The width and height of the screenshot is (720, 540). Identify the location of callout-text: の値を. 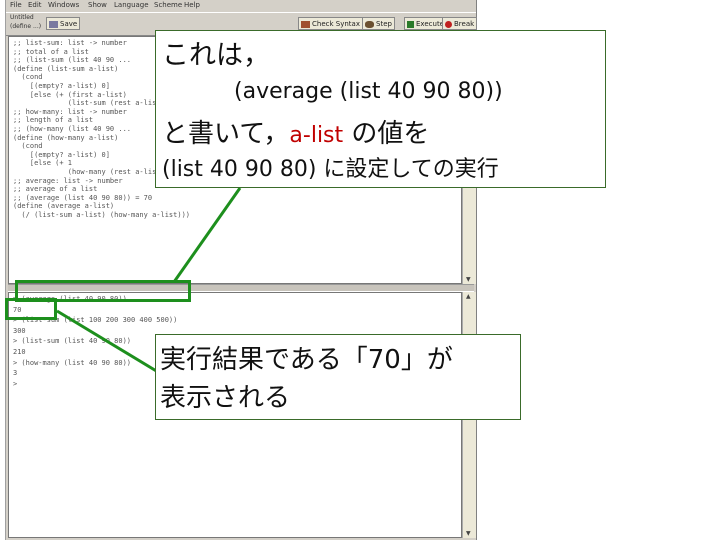
(386, 134).